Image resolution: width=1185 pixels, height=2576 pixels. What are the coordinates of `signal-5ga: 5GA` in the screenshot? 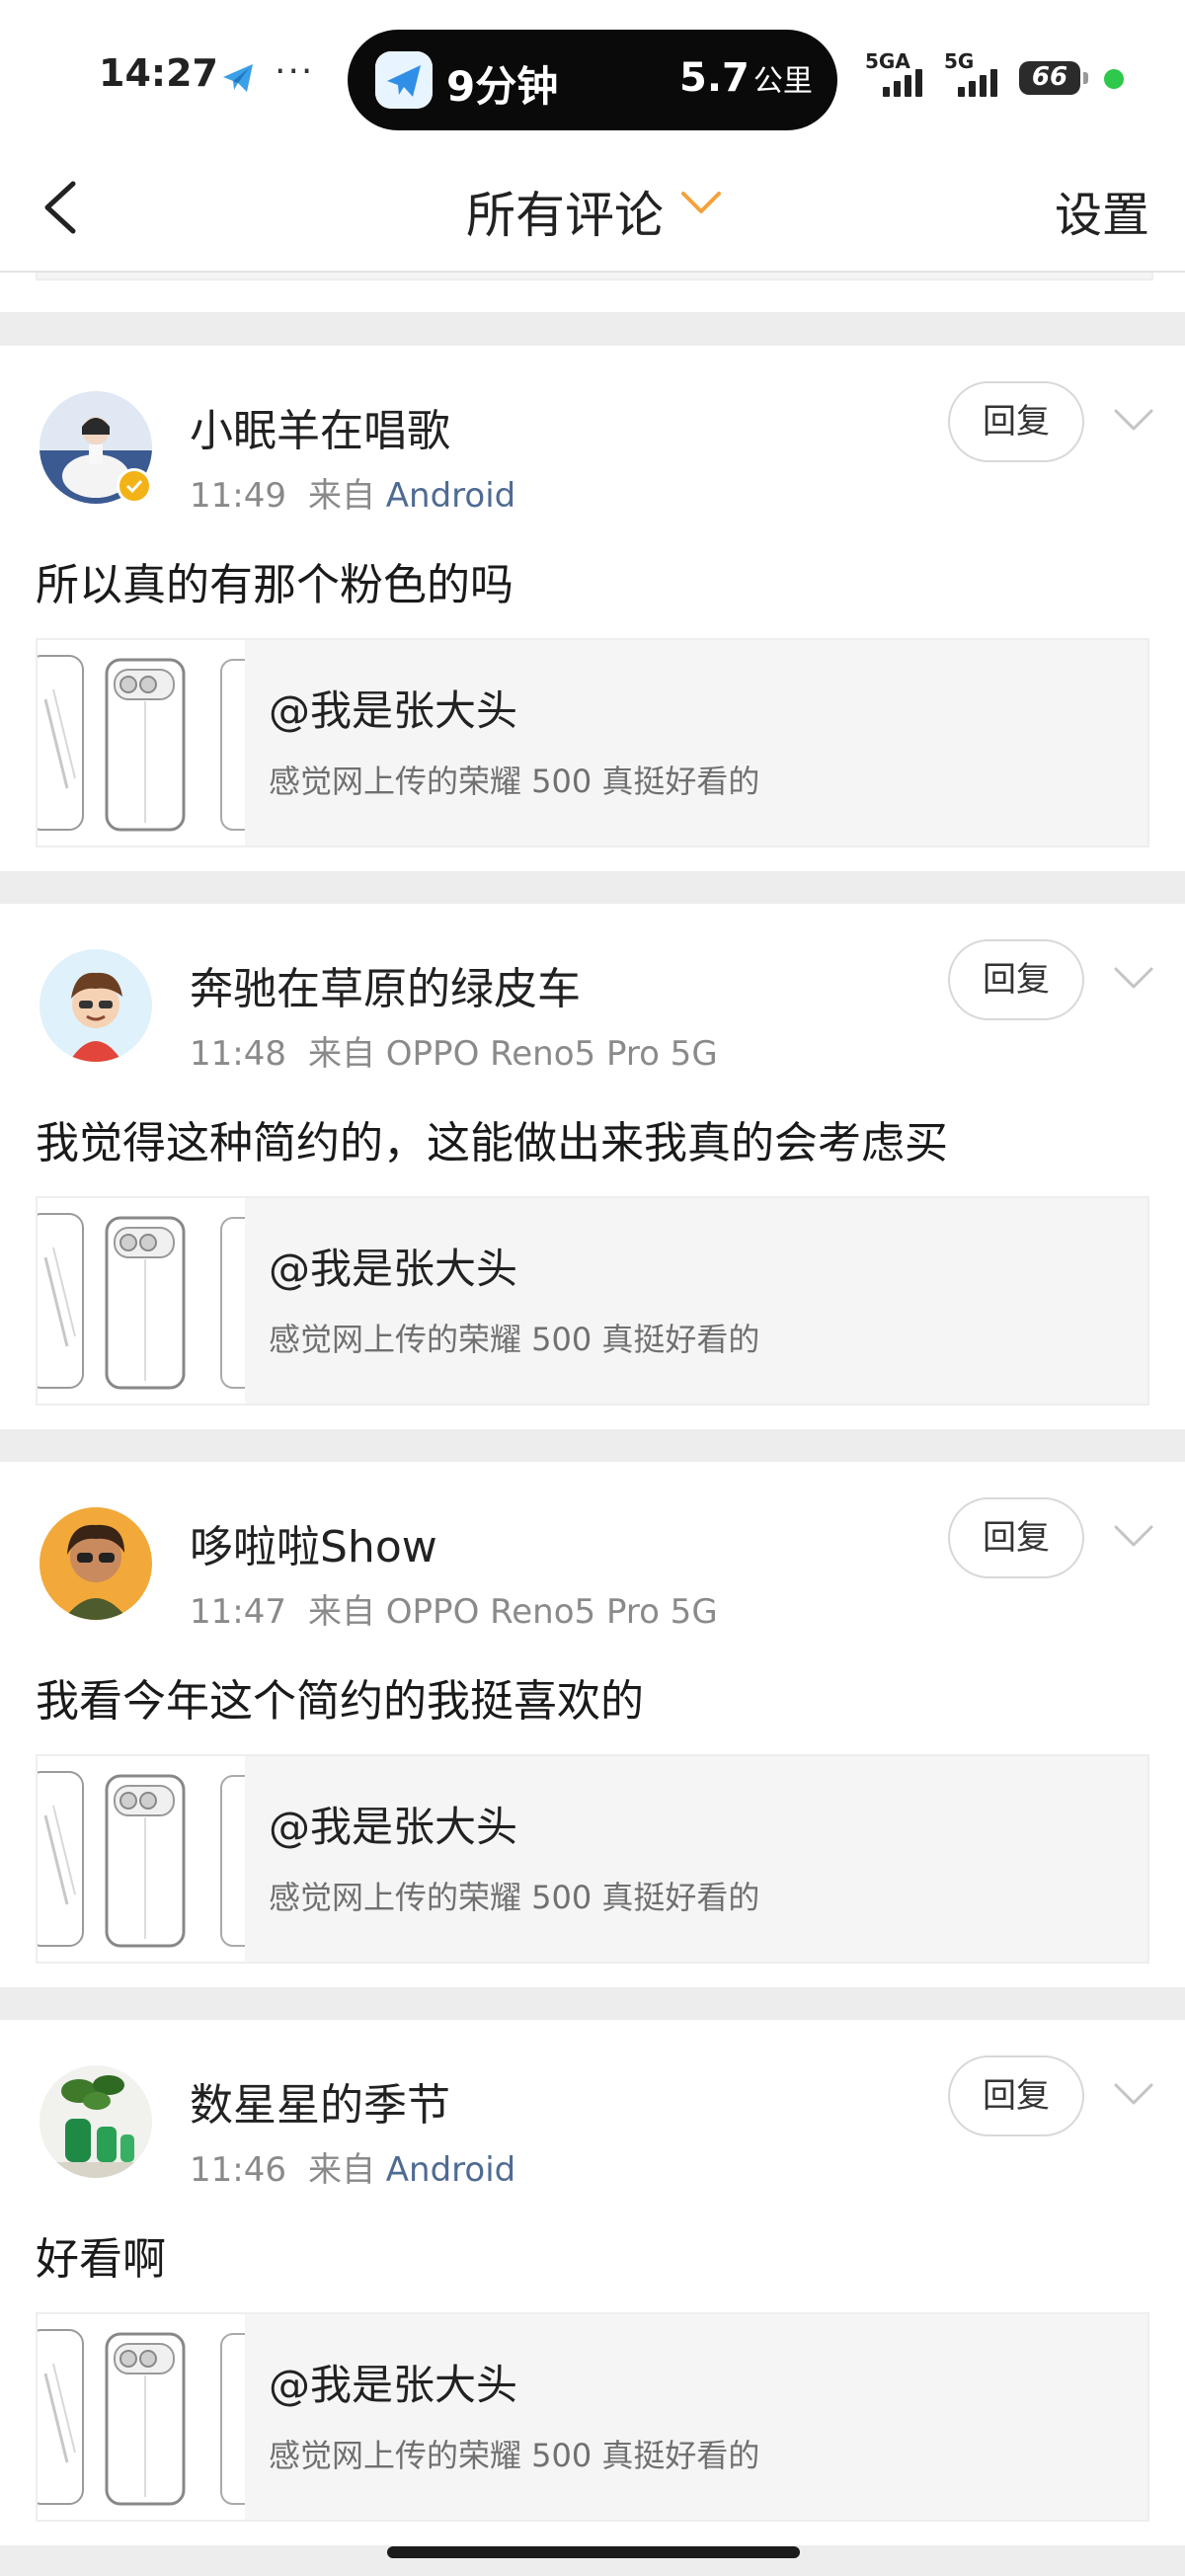 It's located at (901, 73).